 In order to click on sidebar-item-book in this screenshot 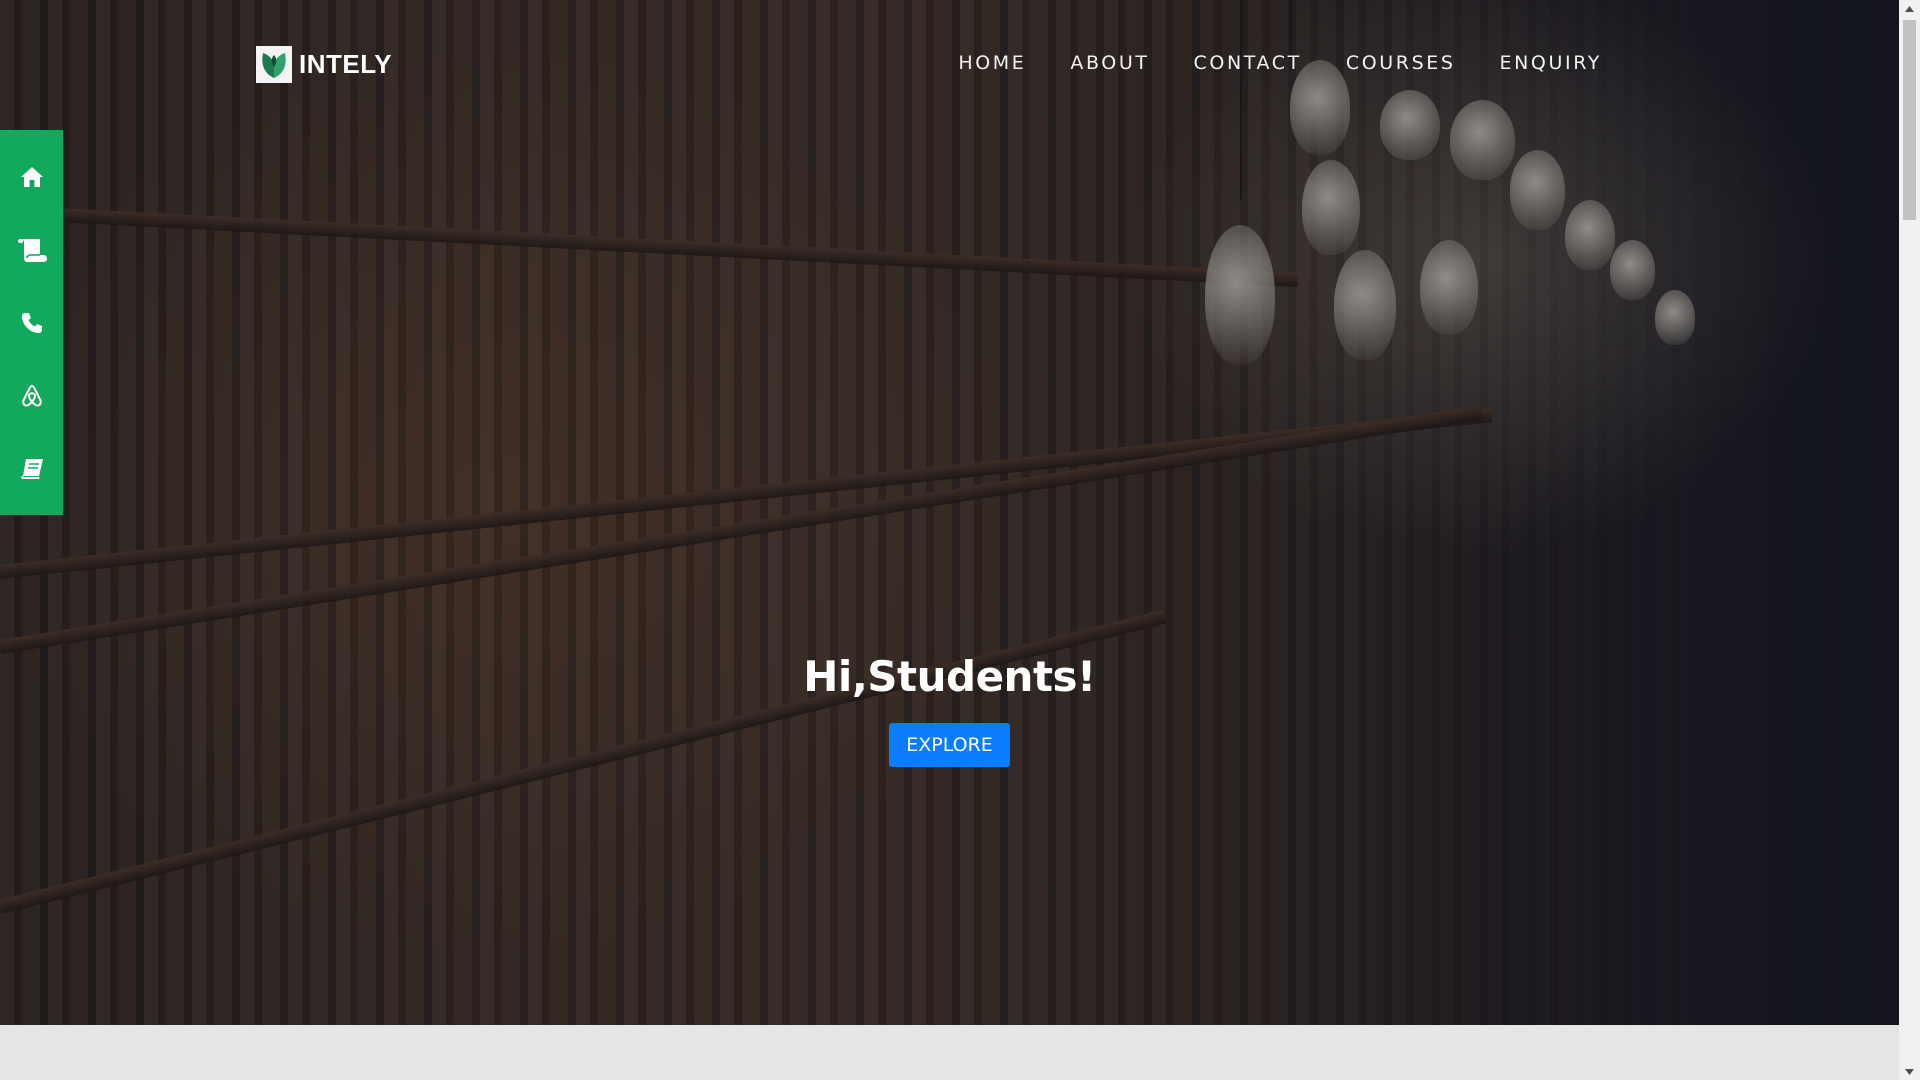, I will do `click(31, 469)`.